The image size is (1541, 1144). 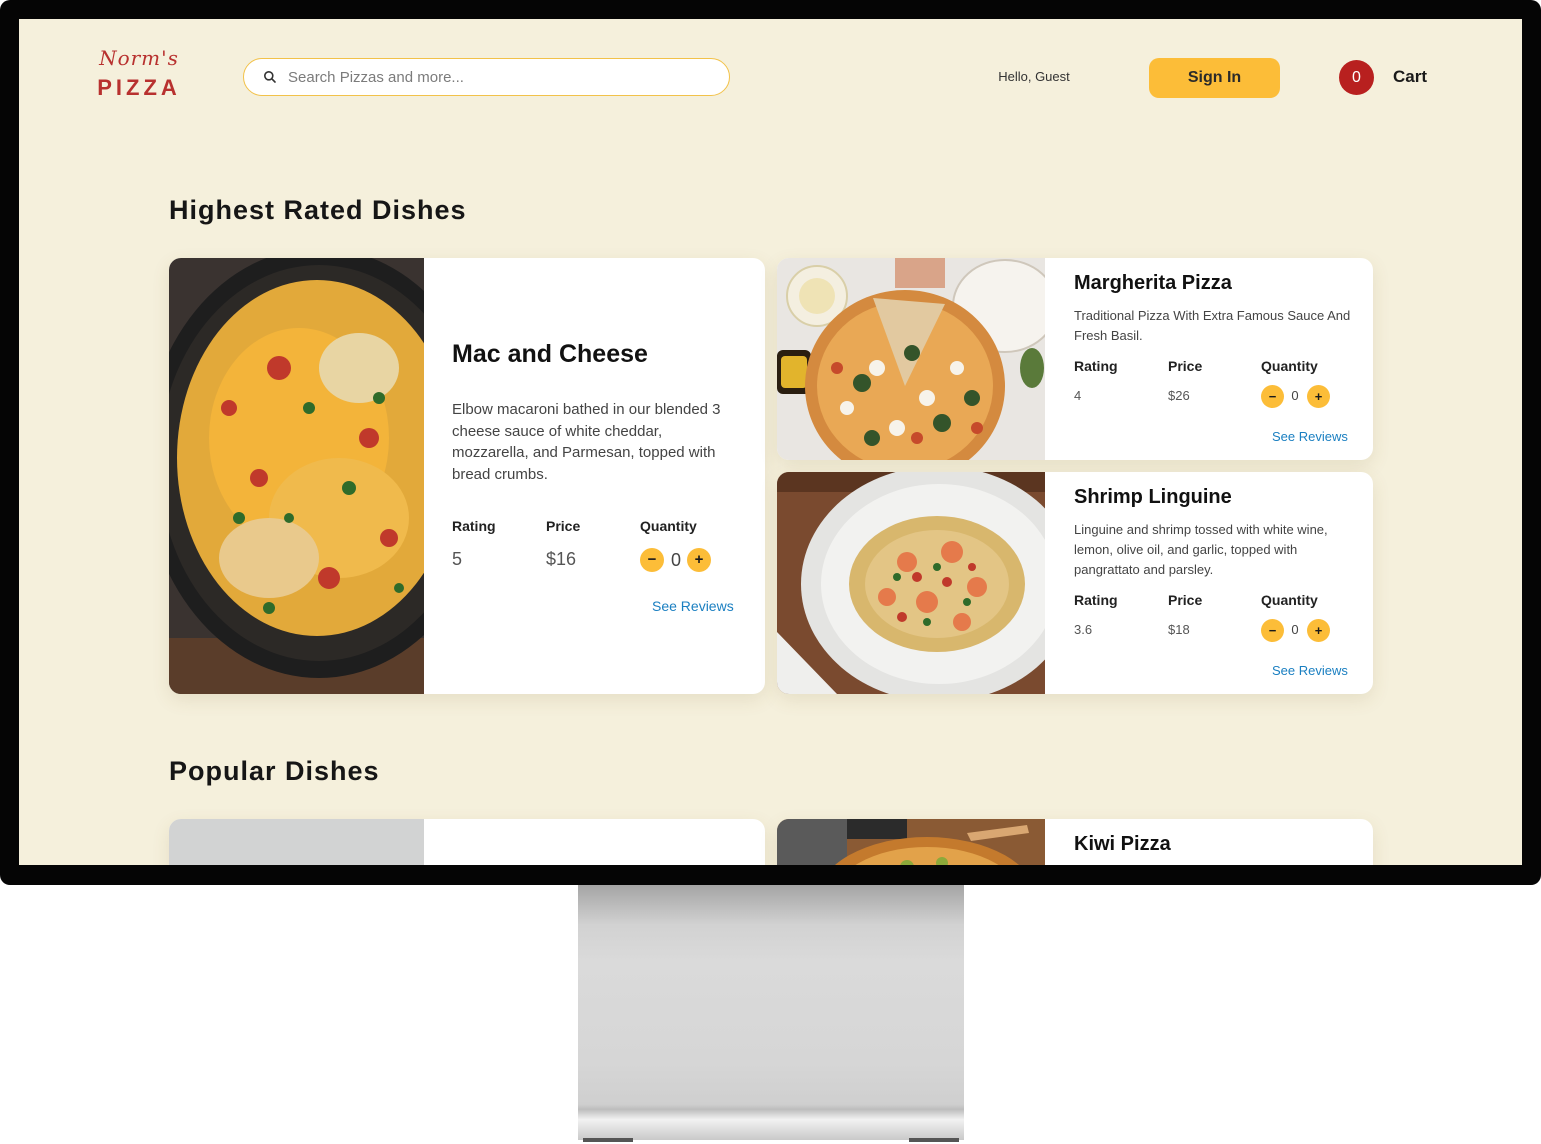 What do you see at coordinates (1078, 395) in the screenshot?
I see `rating-value: 4` at bounding box center [1078, 395].